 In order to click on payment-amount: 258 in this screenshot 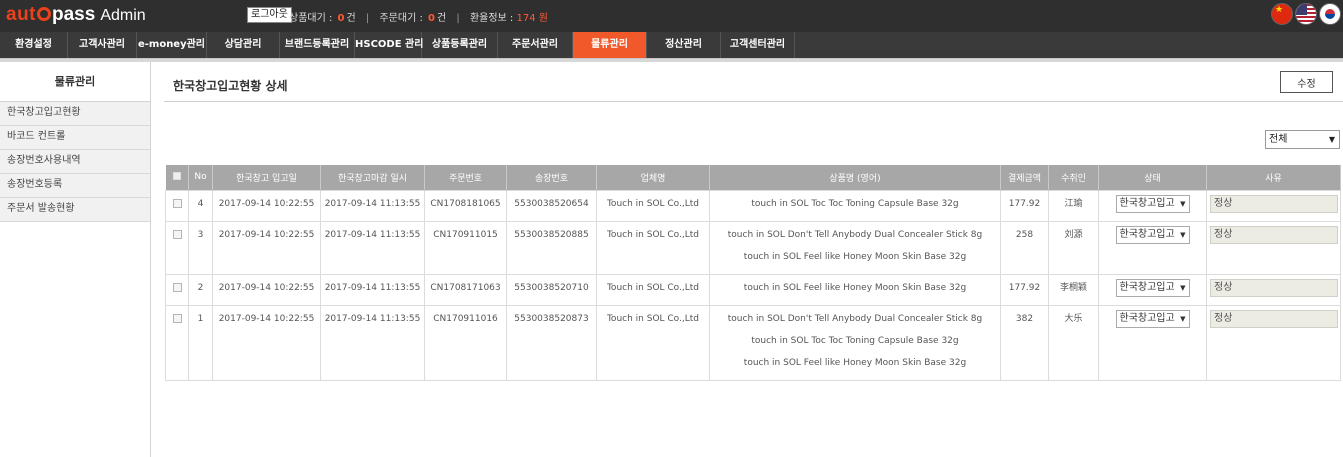, I will do `click(1024, 247)`.